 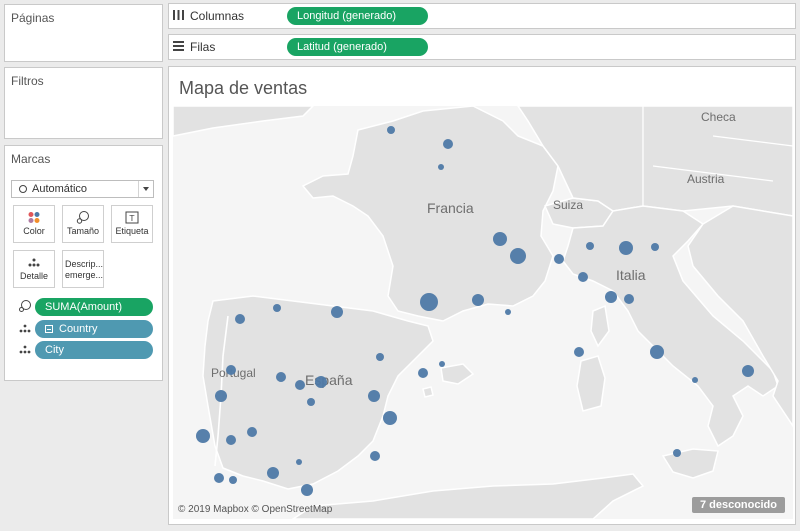 I want to click on map-attribution: © 2019 Mapbox © OpenStreetMap, so click(x=255, y=509).